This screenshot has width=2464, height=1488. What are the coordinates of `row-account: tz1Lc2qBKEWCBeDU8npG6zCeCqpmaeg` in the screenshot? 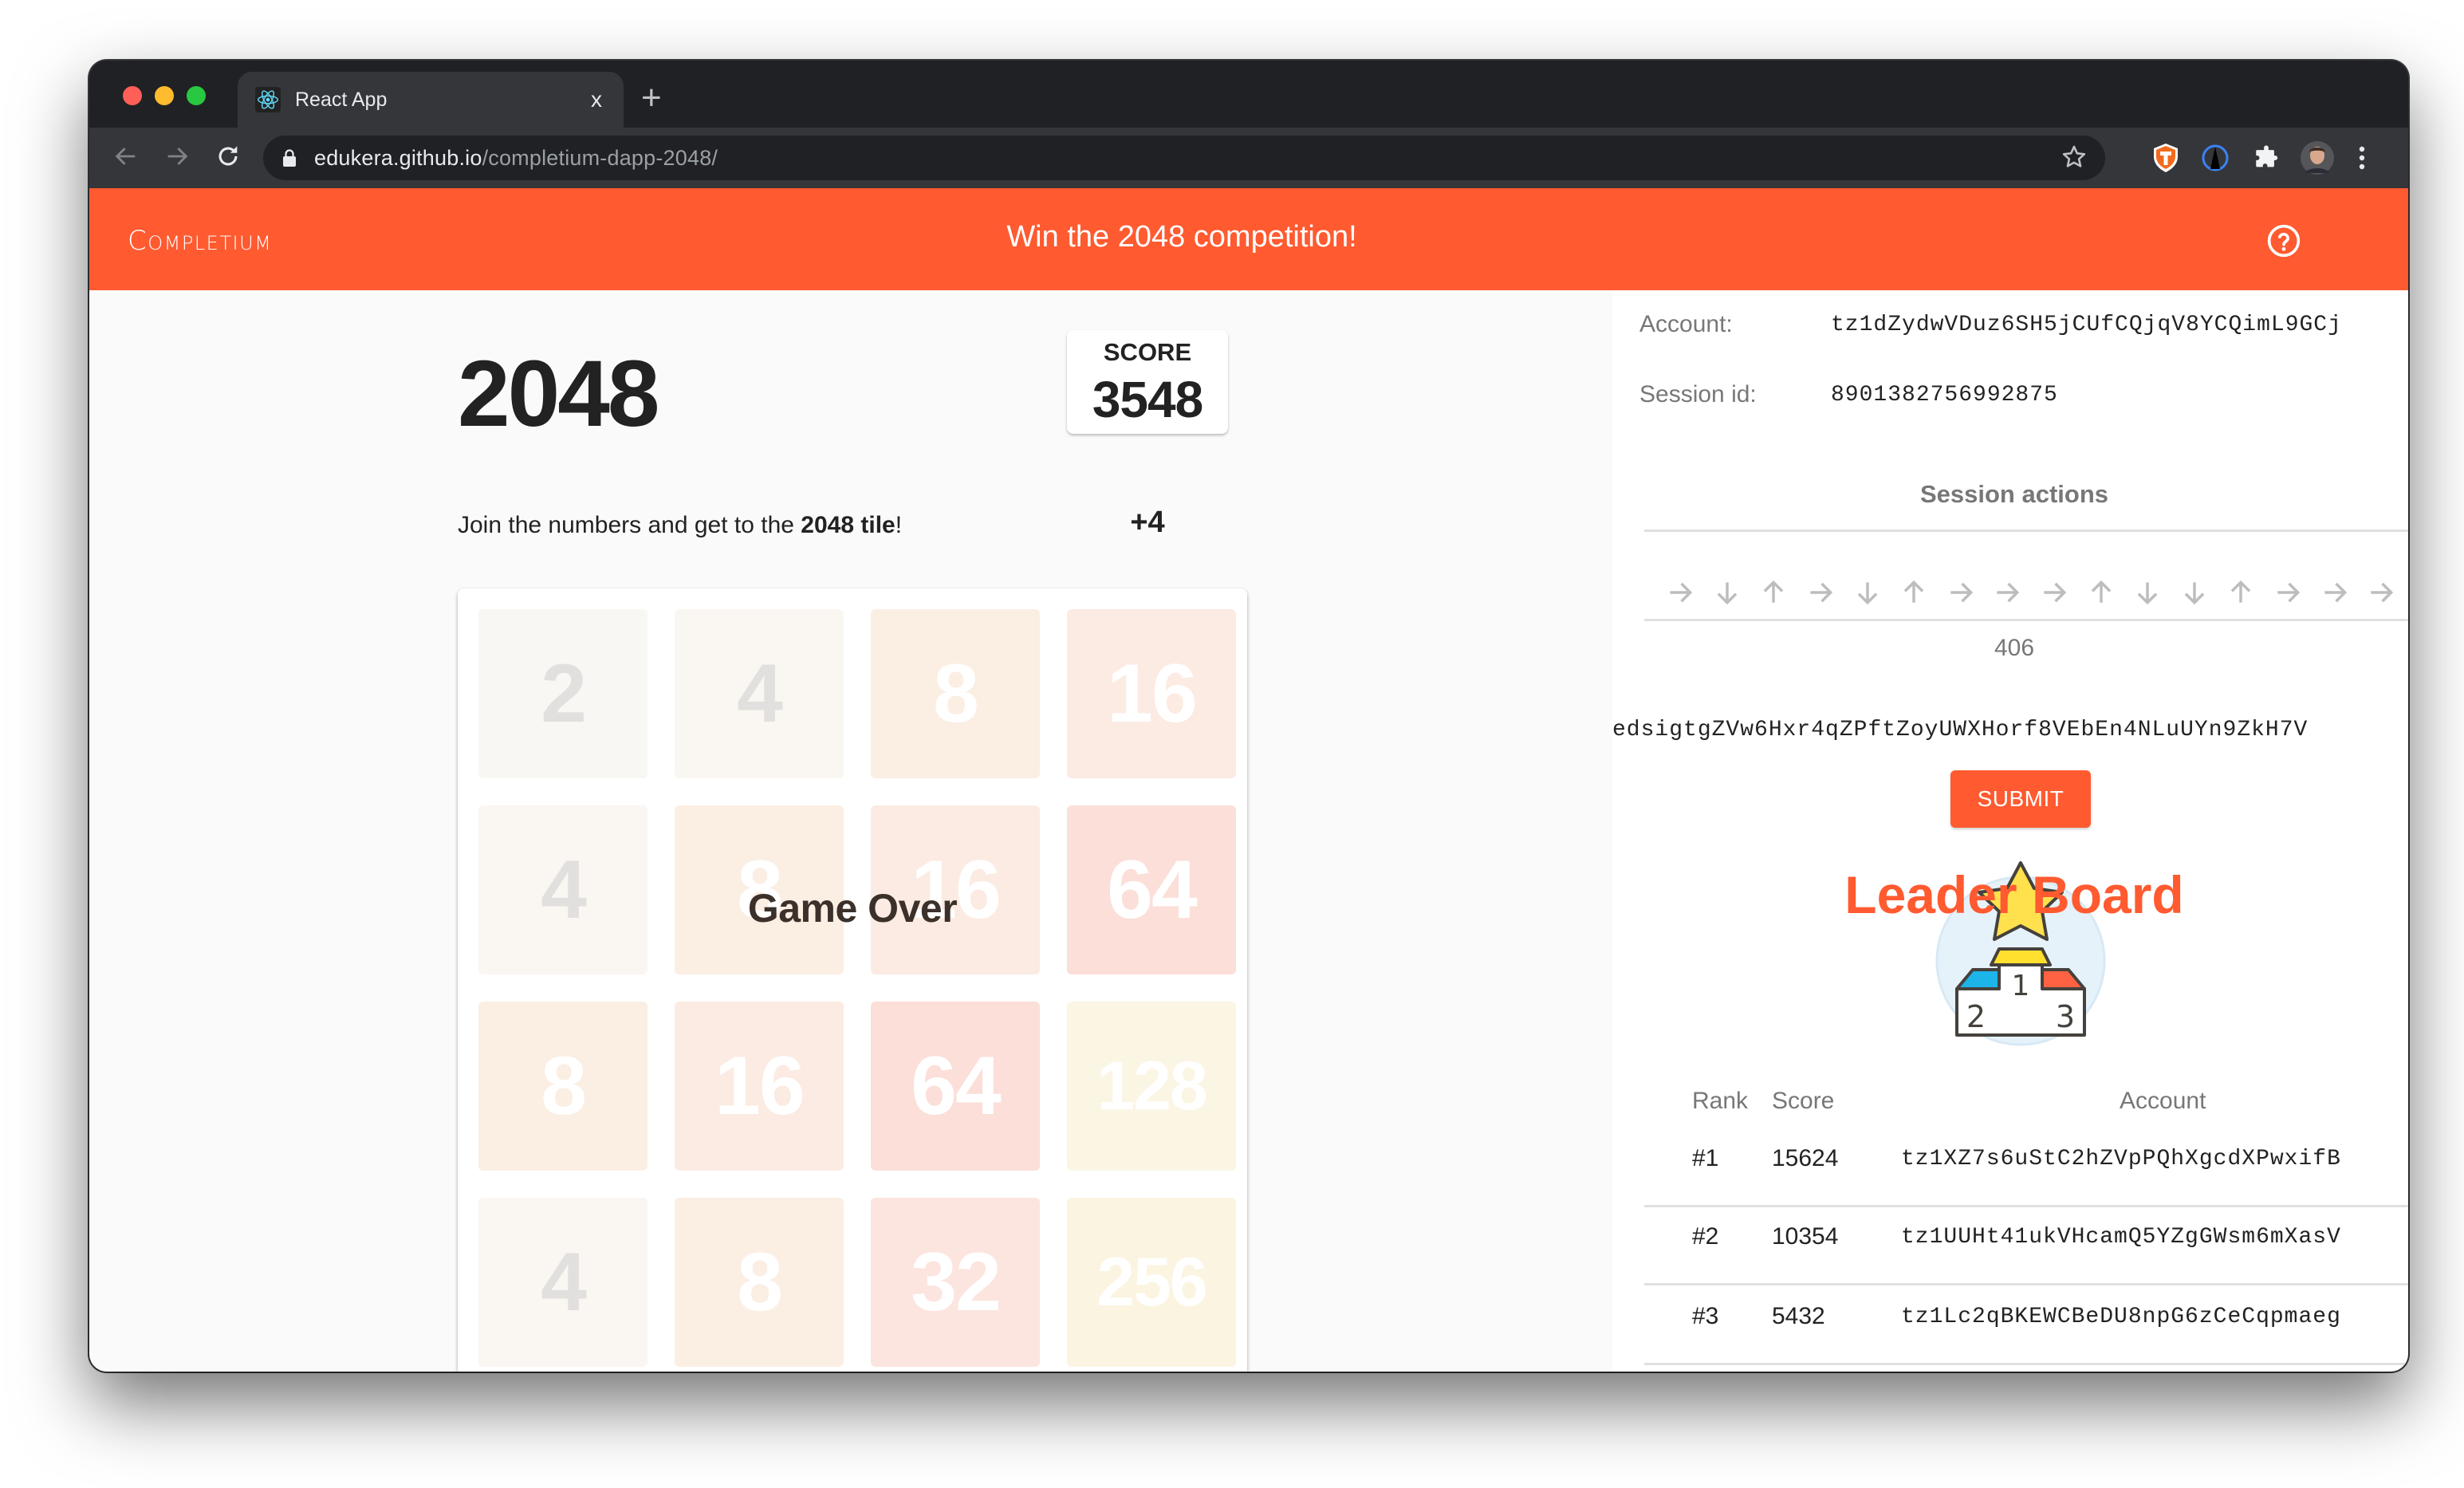 It's located at (2121, 1317).